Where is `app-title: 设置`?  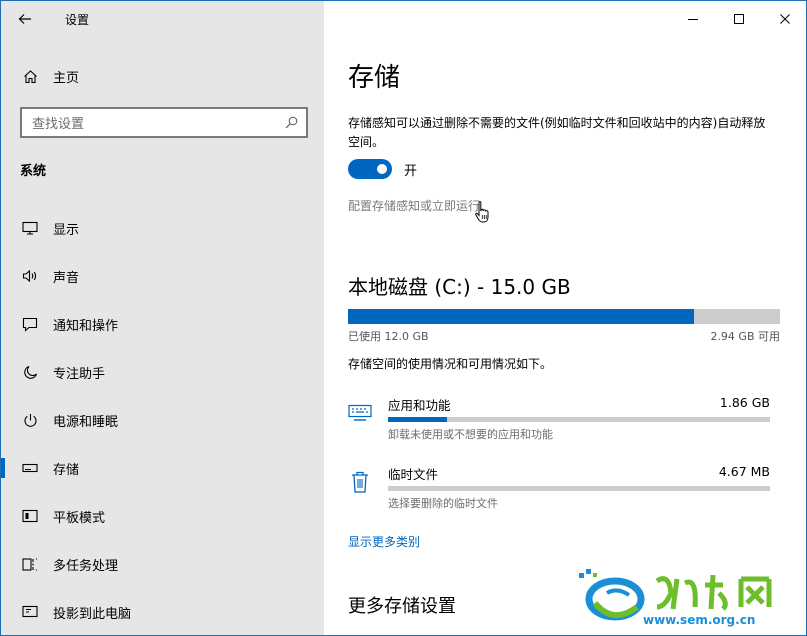 app-title: 设置 is located at coordinates (77, 19).